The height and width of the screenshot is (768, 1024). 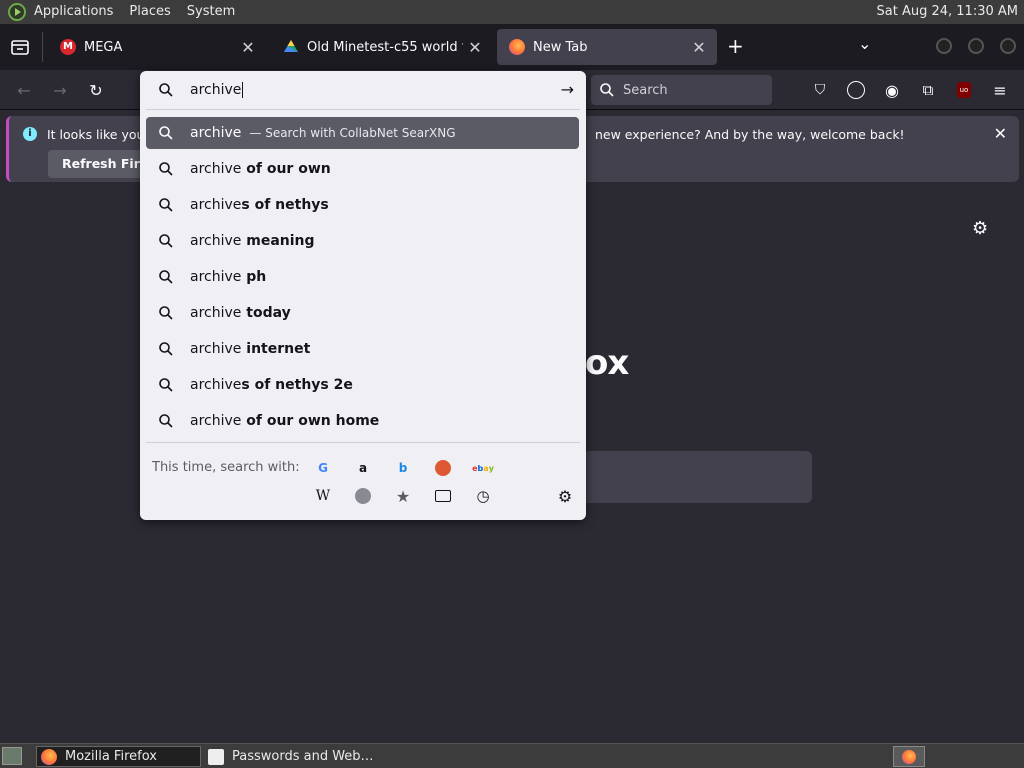 What do you see at coordinates (254, 277) in the screenshot?
I see `suggestion-suffix: ph` at bounding box center [254, 277].